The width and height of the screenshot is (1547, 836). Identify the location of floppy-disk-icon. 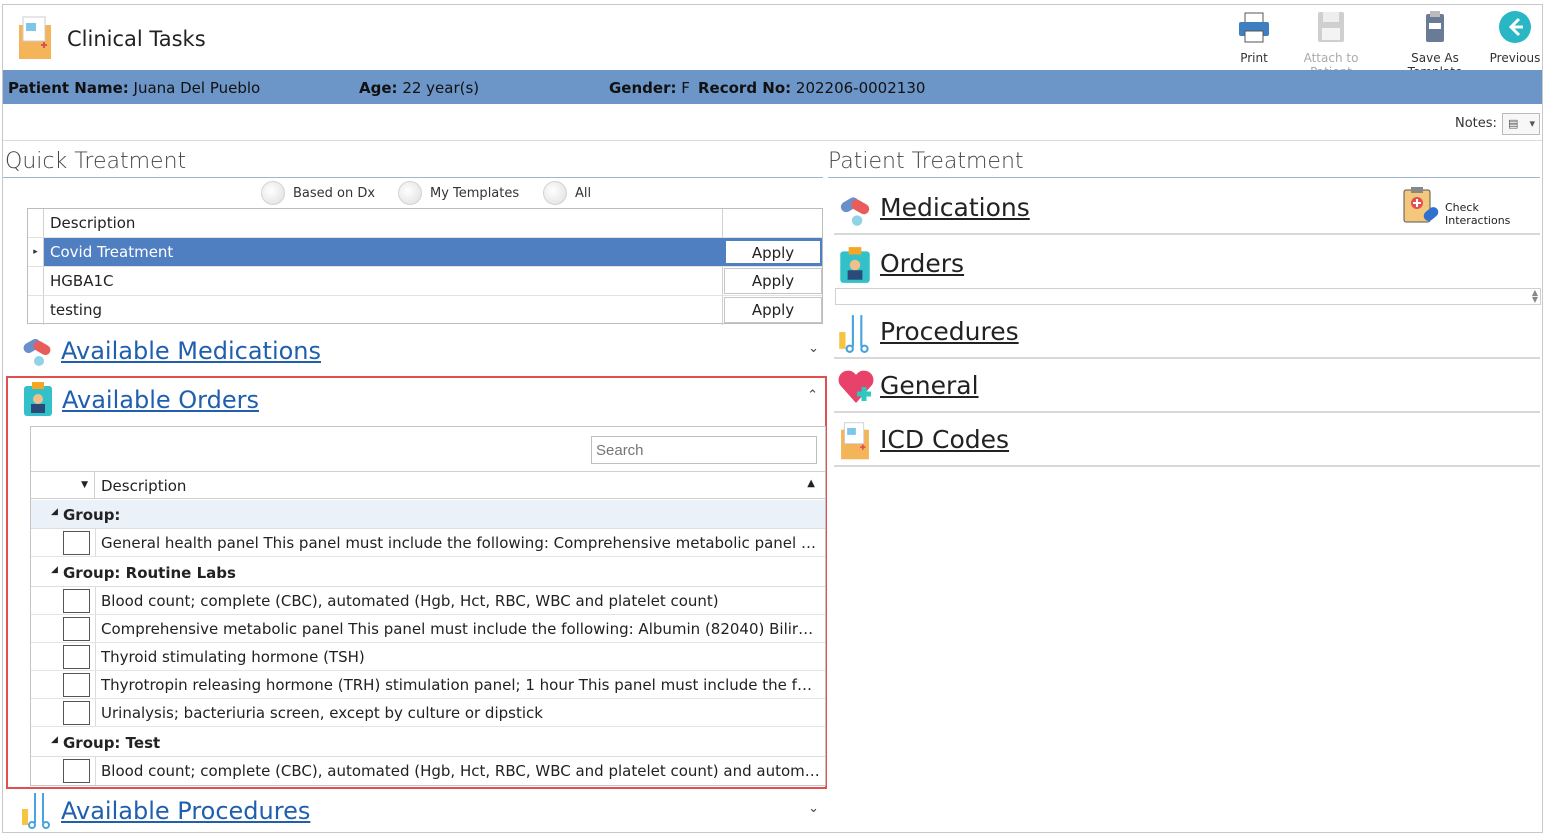
(1331, 27).